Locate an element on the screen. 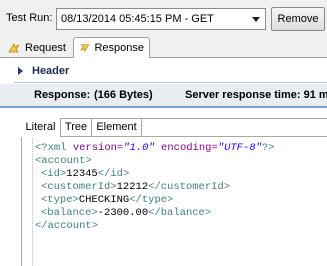 The width and height of the screenshot is (327, 266). tab-response-label: Response is located at coordinates (119, 48).